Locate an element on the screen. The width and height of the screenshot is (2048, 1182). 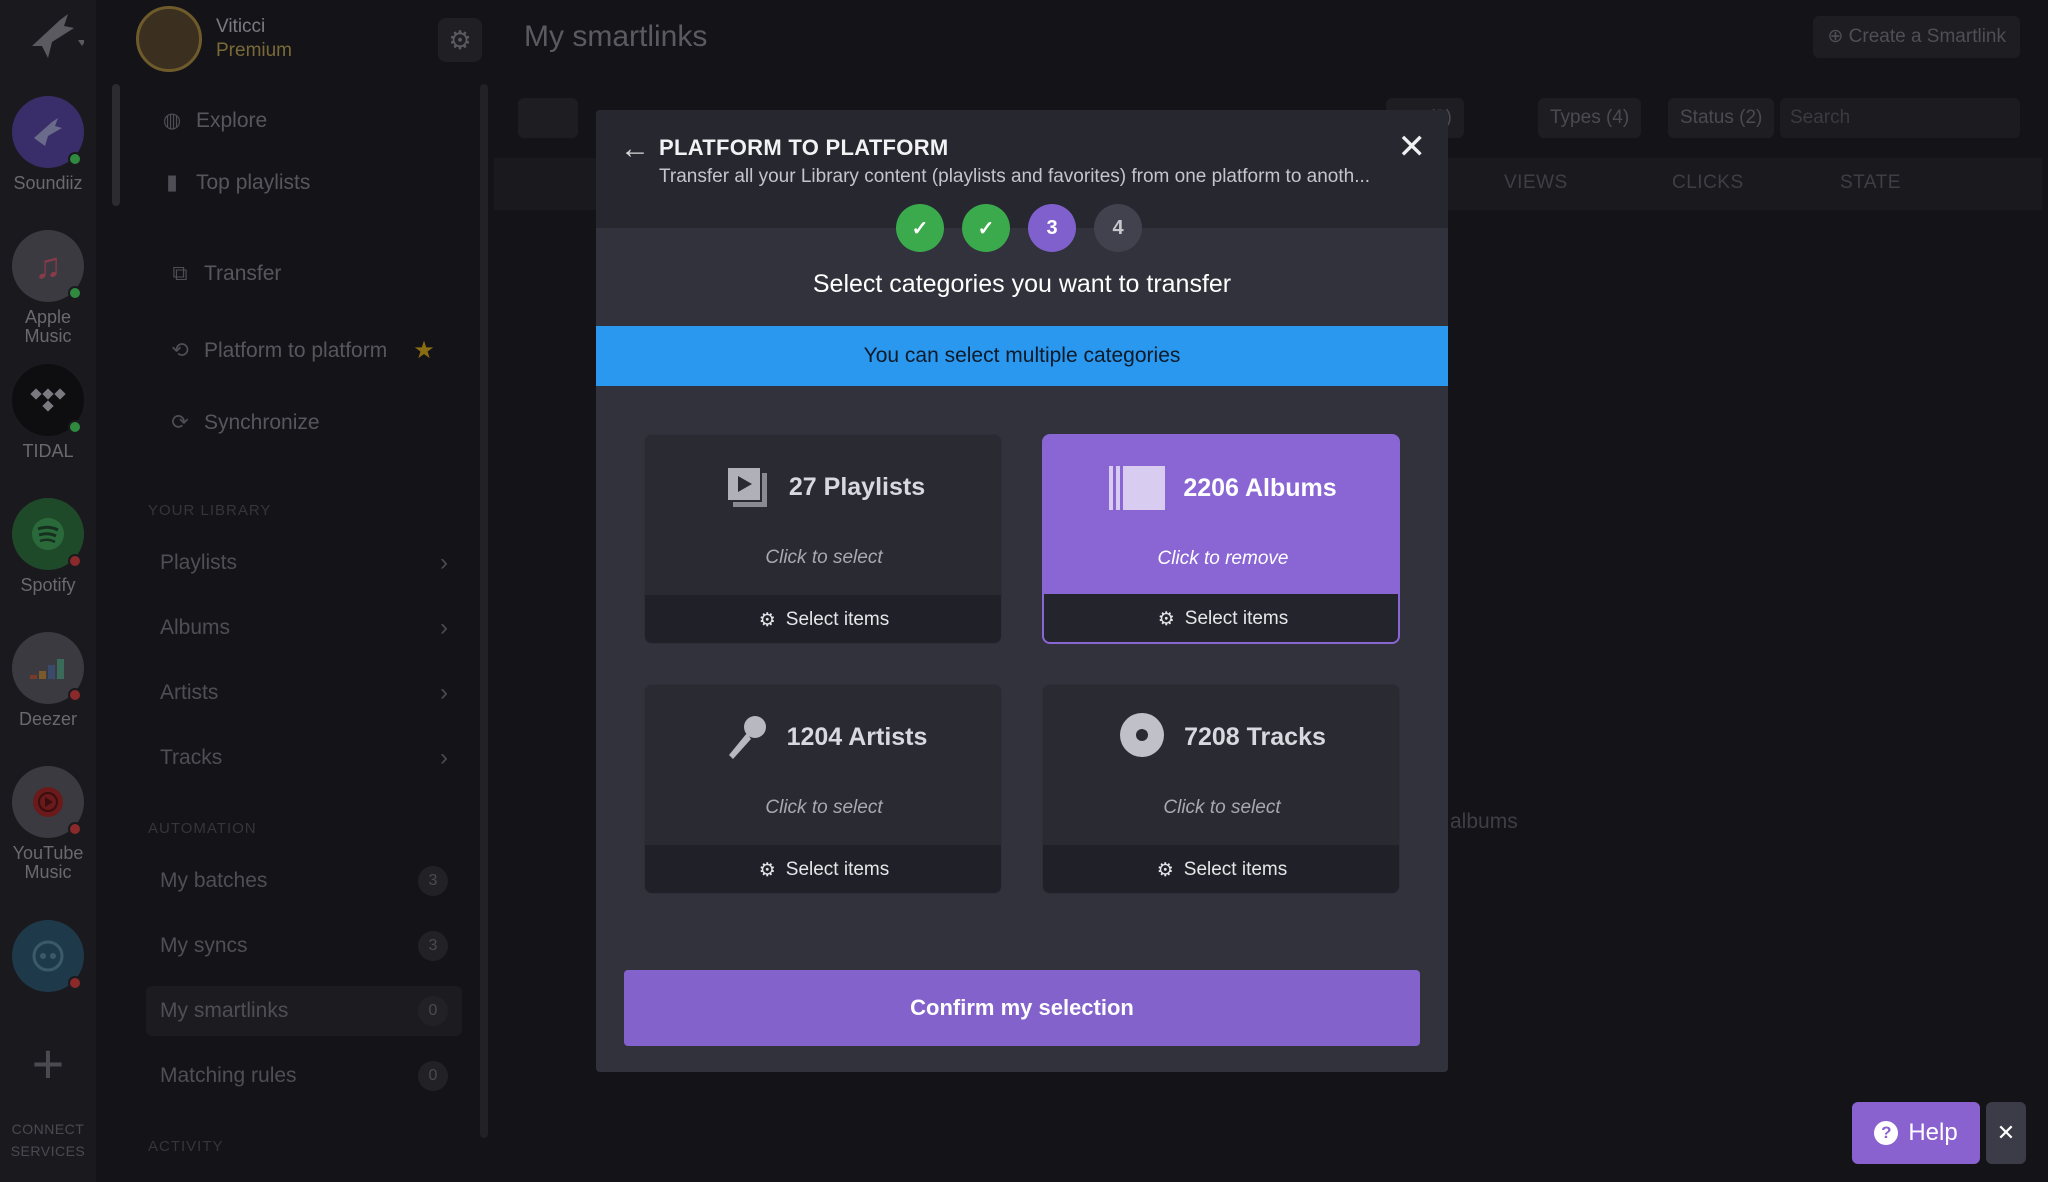
step-1: ✓ is located at coordinates (920, 228).